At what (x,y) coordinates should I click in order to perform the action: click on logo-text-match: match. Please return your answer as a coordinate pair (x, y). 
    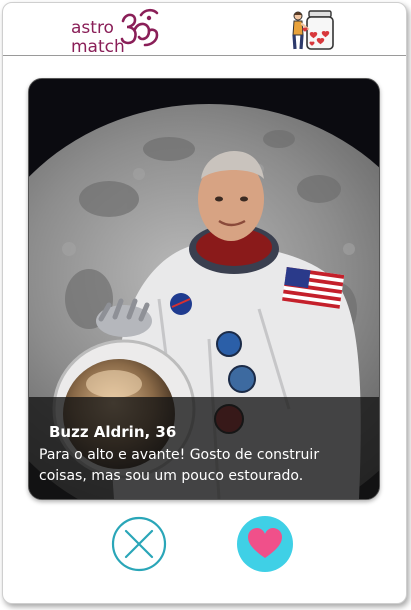
    Looking at the image, I should click on (98, 47).